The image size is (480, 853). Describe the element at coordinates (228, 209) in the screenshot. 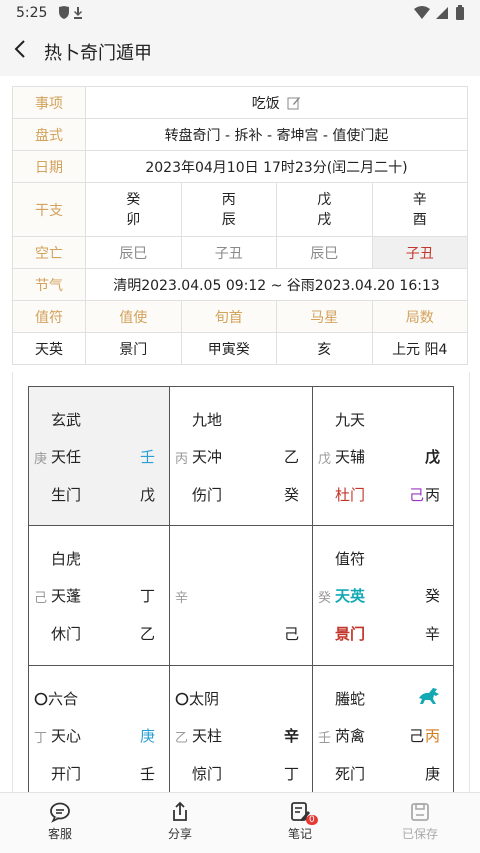

I see `ganzhi-month: 丙辰` at that location.